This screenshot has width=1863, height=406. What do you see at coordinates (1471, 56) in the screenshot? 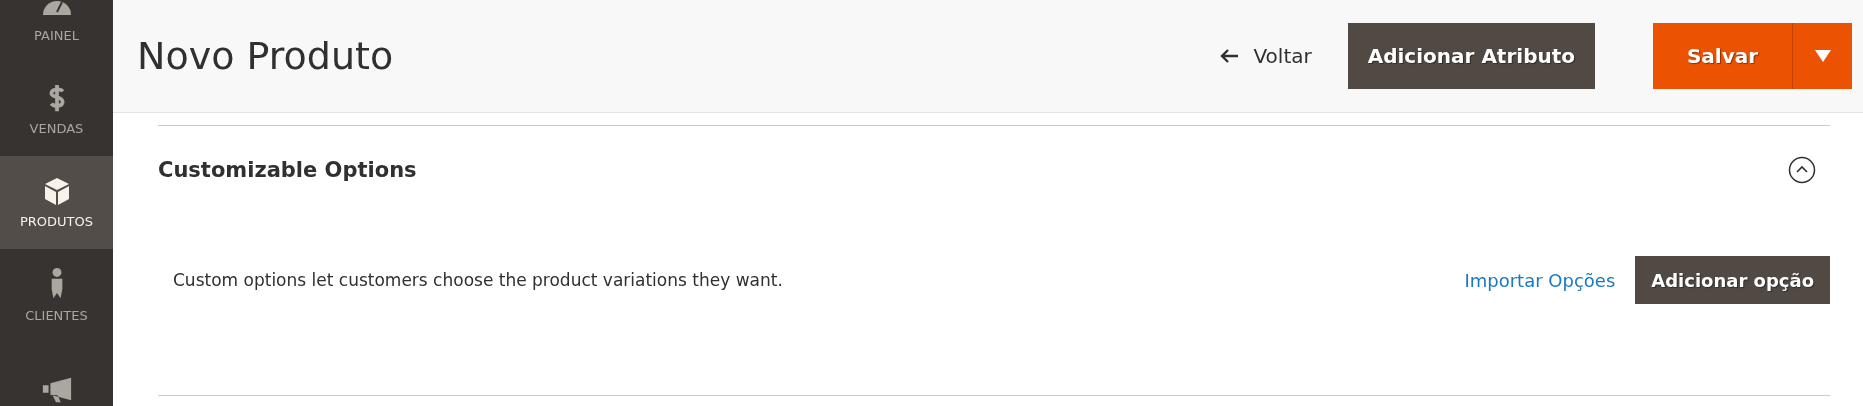
I see `add-attribute-button: Adicionar Atributo` at bounding box center [1471, 56].